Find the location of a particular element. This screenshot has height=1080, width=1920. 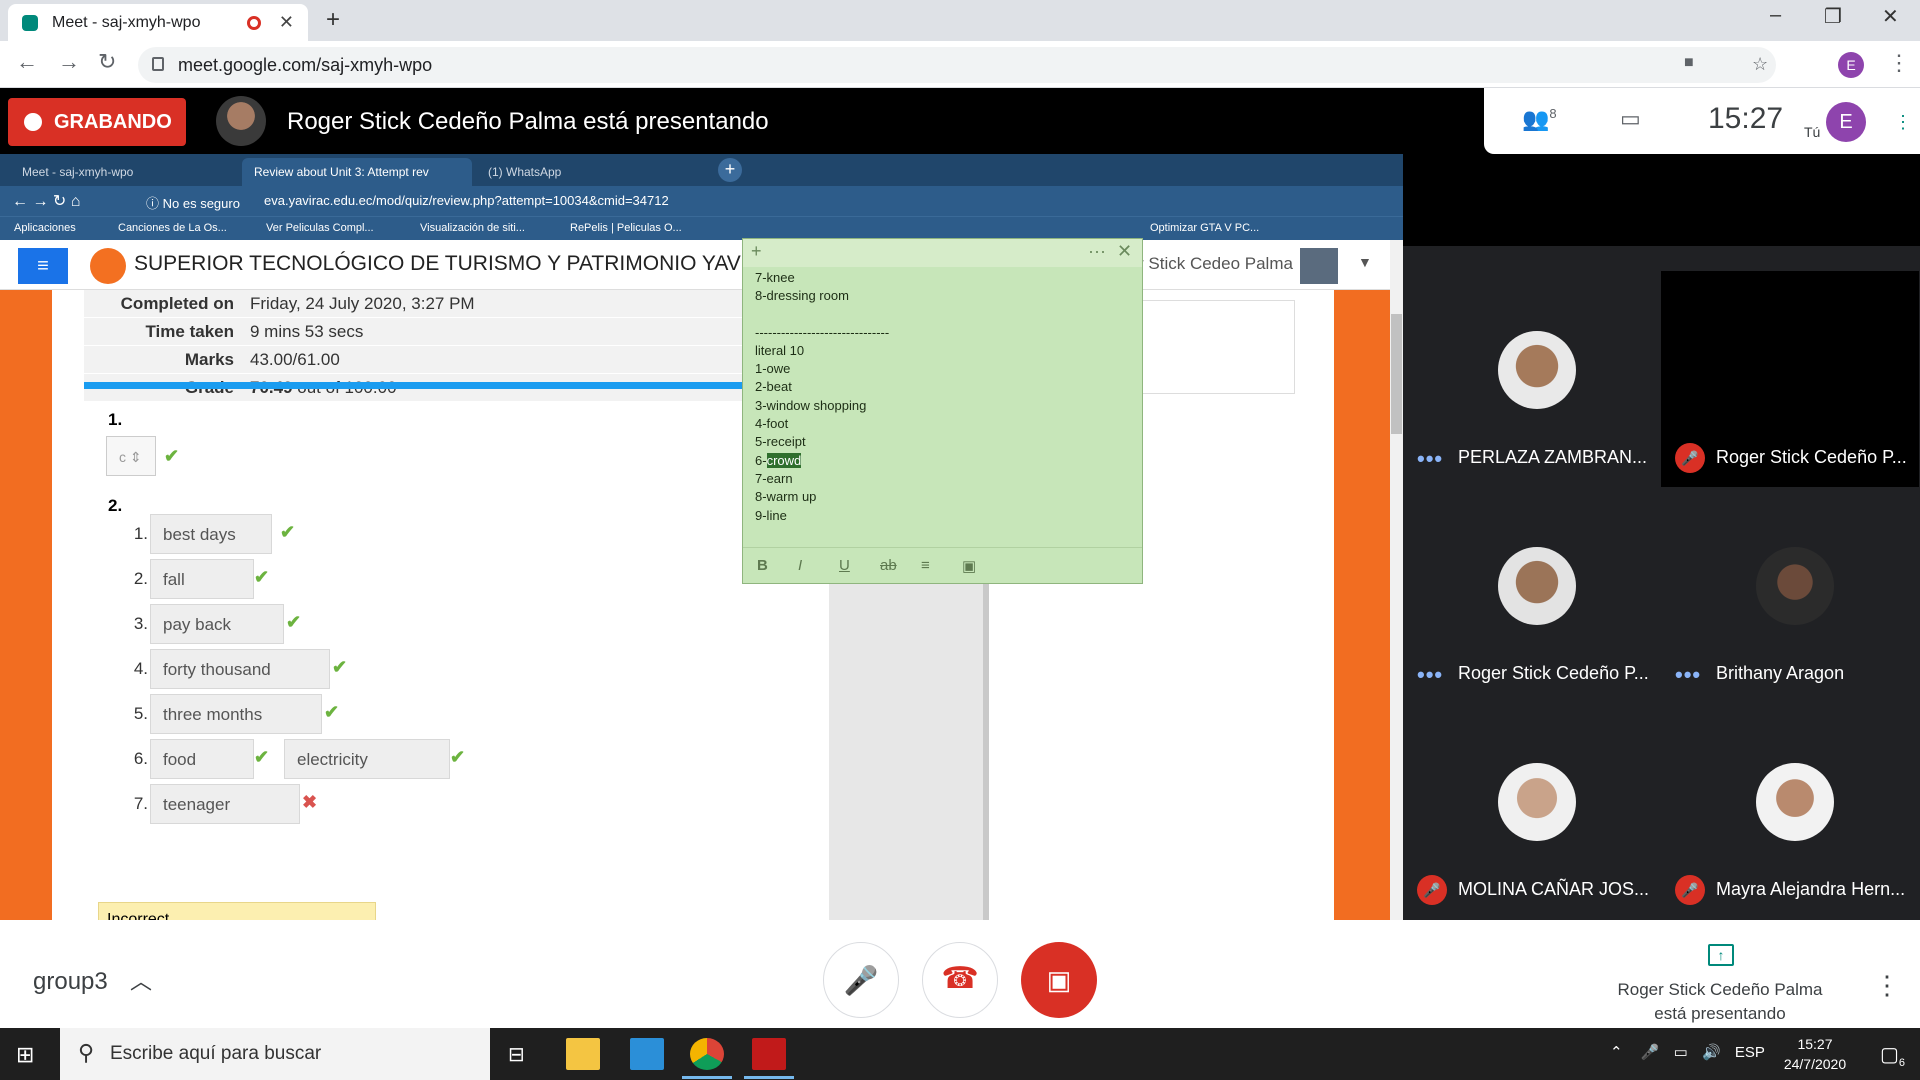

meet-favicon-icon is located at coordinates (30, 22).